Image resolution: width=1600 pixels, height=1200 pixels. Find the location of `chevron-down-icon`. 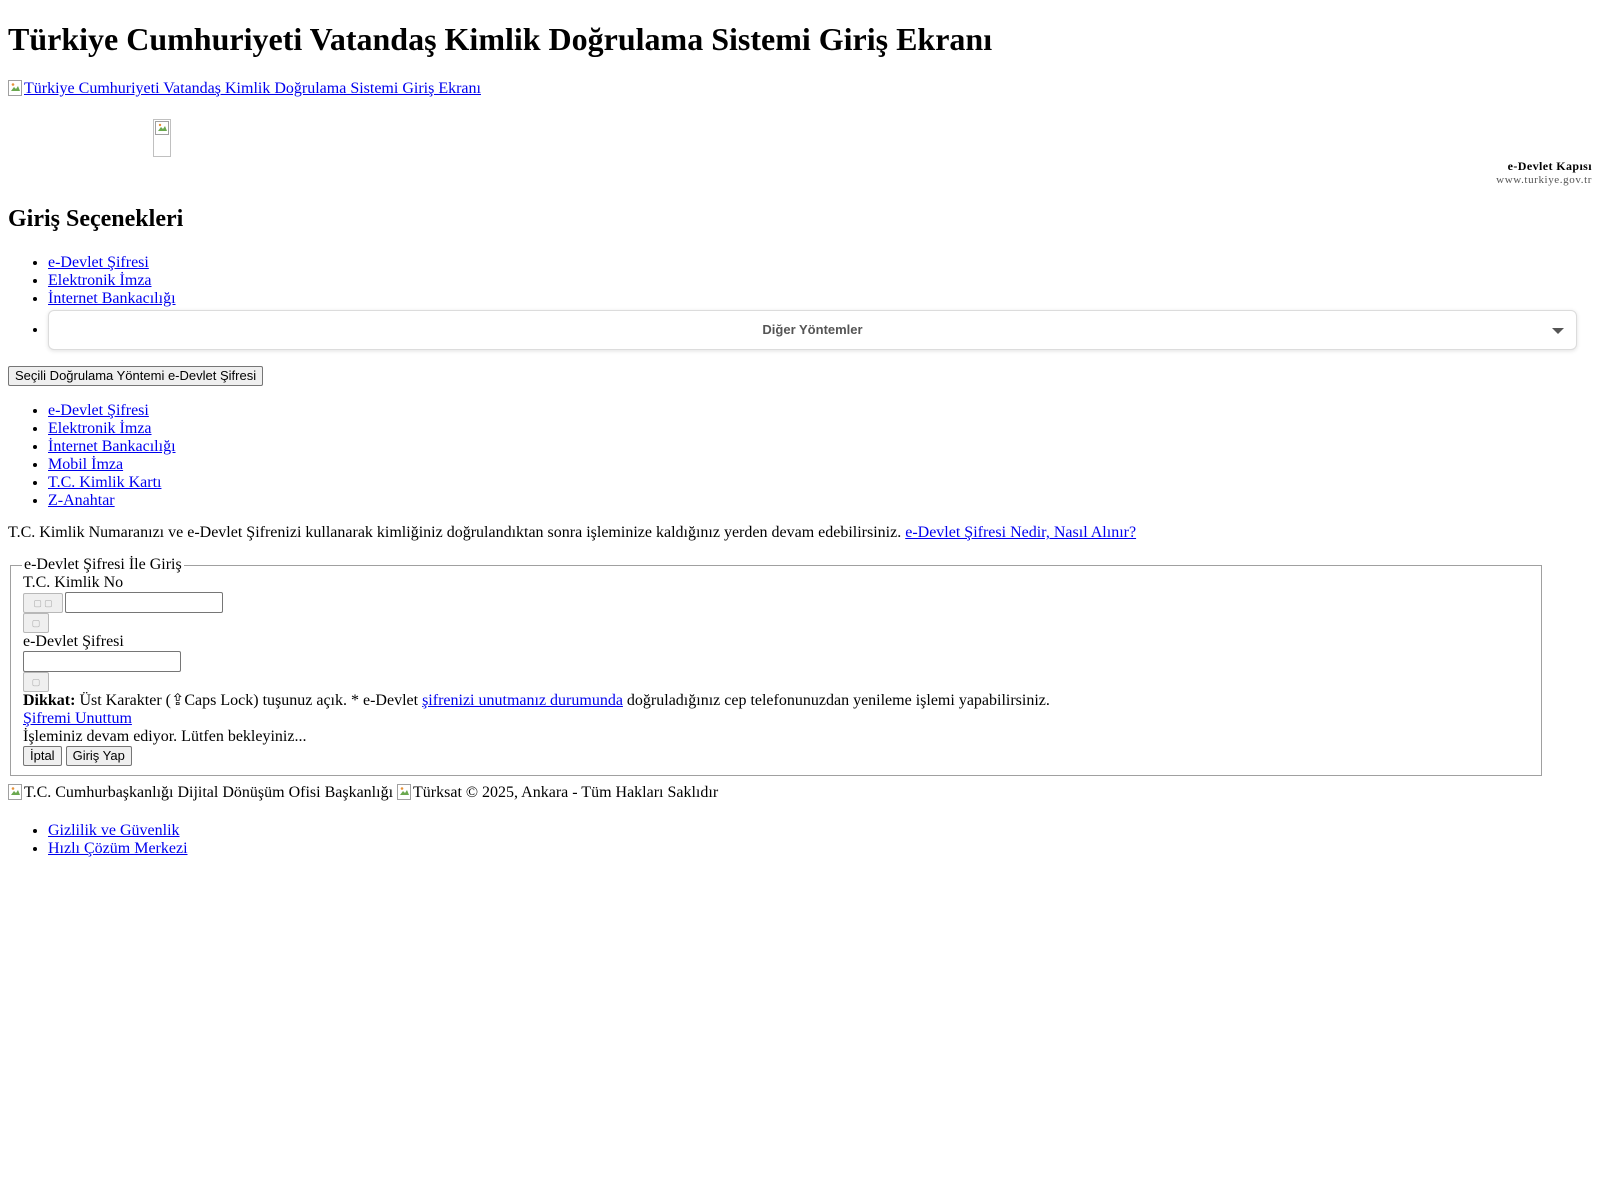

chevron-down-icon is located at coordinates (1558, 331).